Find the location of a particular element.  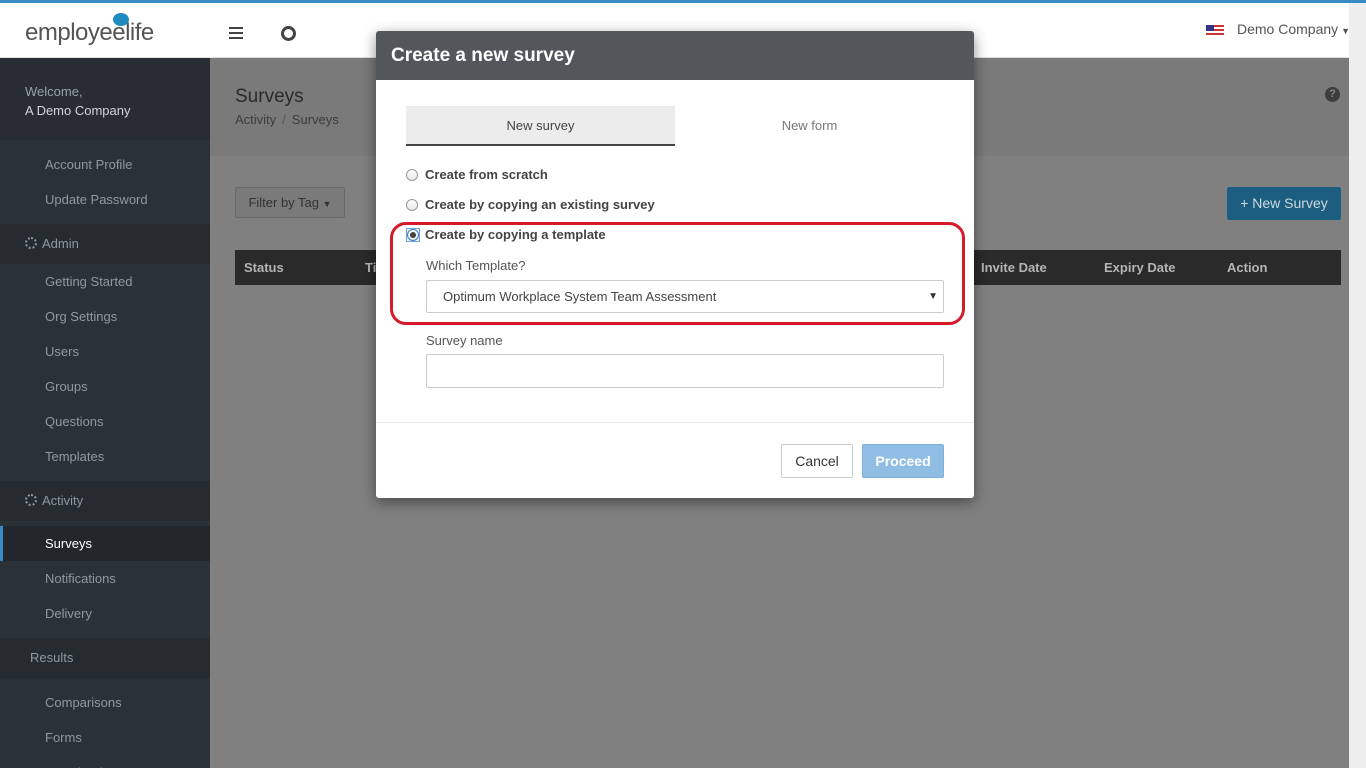

hamburger-menu-icon is located at coordinates (236, 33).